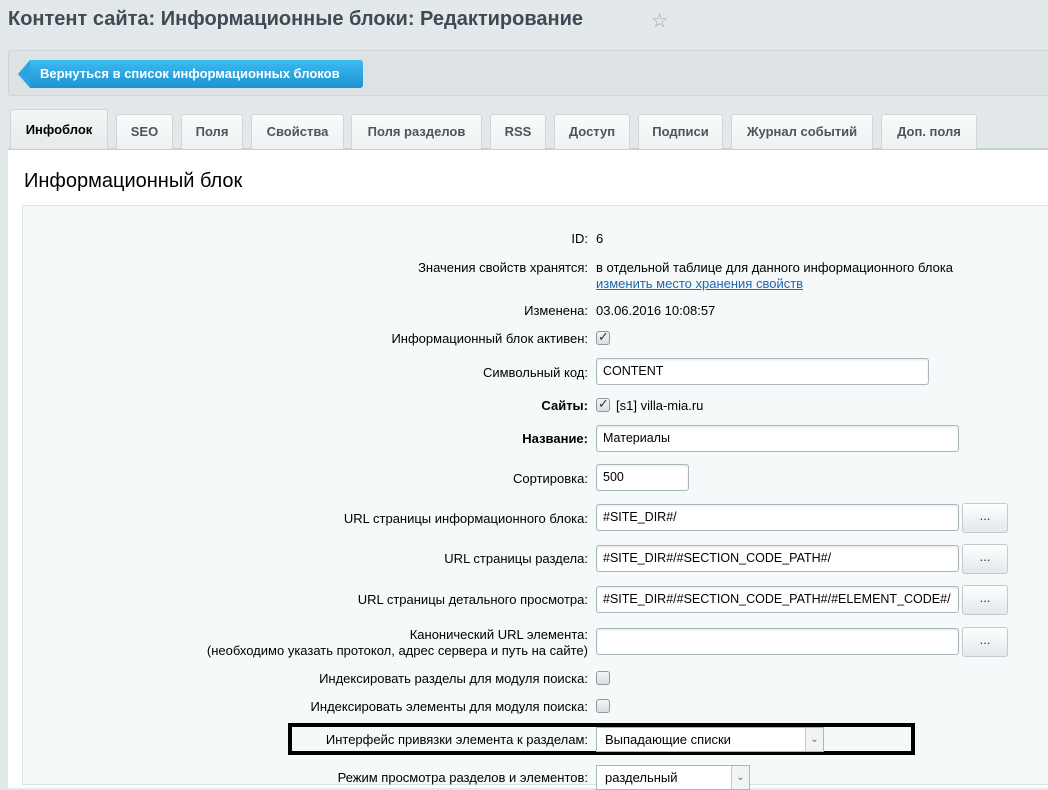 Image resolution: width=1048 pixels, height=790 pixels. Describe the element at coordinates (297, 131) in the screenshot. I see `tab-properties: Свойства` at that location.